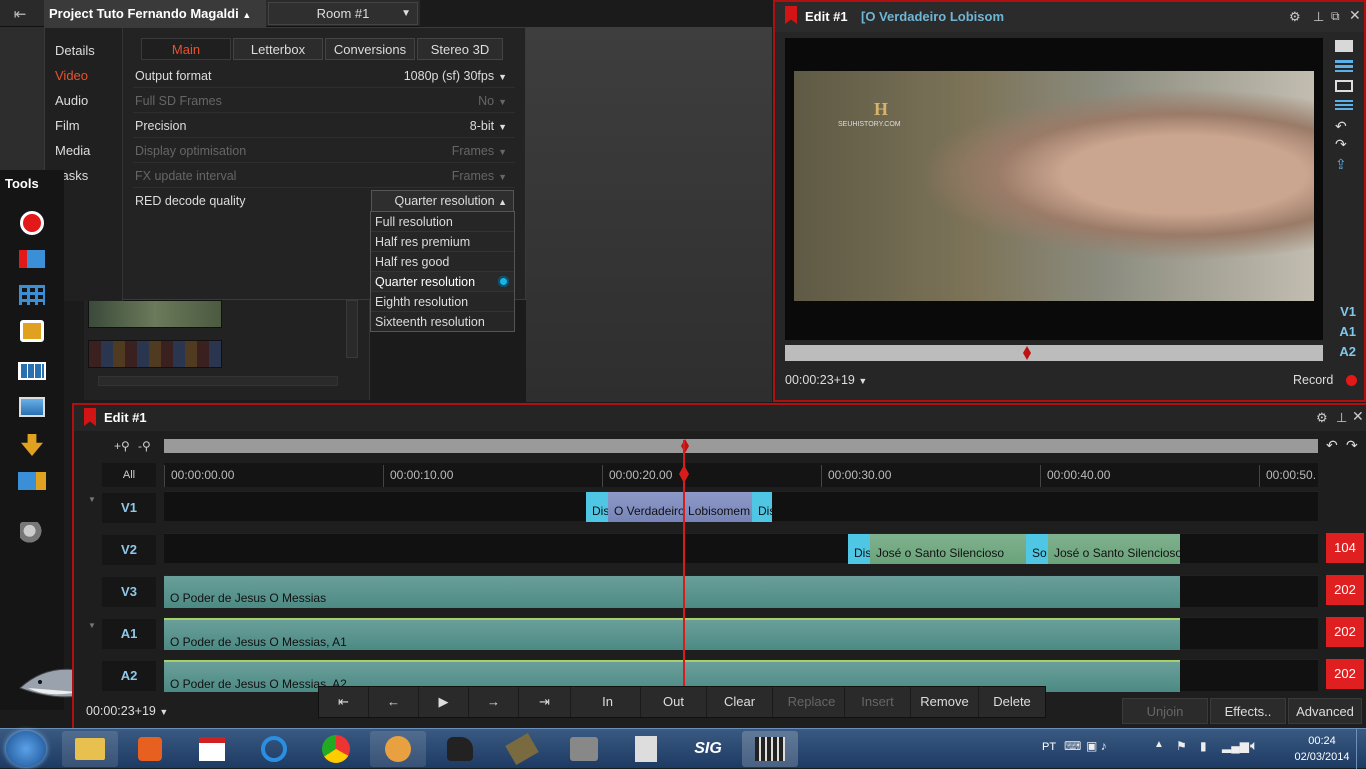  Describe the element at coordinates (1322, 418) in the screenshot. I see `timeline-settings-icon: ⚙` at that location.